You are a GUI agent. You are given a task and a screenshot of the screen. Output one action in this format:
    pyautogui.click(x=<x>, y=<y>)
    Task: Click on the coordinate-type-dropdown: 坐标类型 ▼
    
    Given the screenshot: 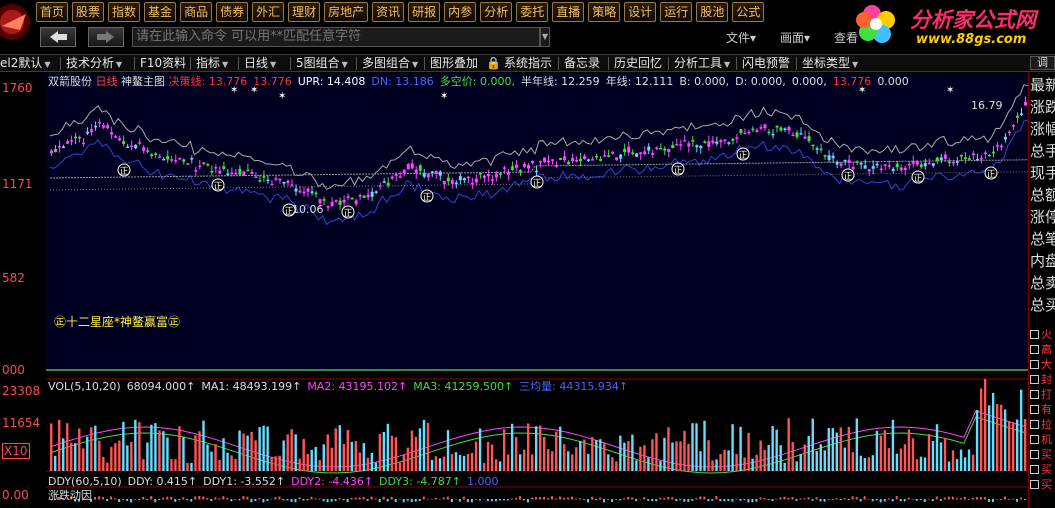 What is the action you would take?
    pyautogui.click(x=830, y=63)
    